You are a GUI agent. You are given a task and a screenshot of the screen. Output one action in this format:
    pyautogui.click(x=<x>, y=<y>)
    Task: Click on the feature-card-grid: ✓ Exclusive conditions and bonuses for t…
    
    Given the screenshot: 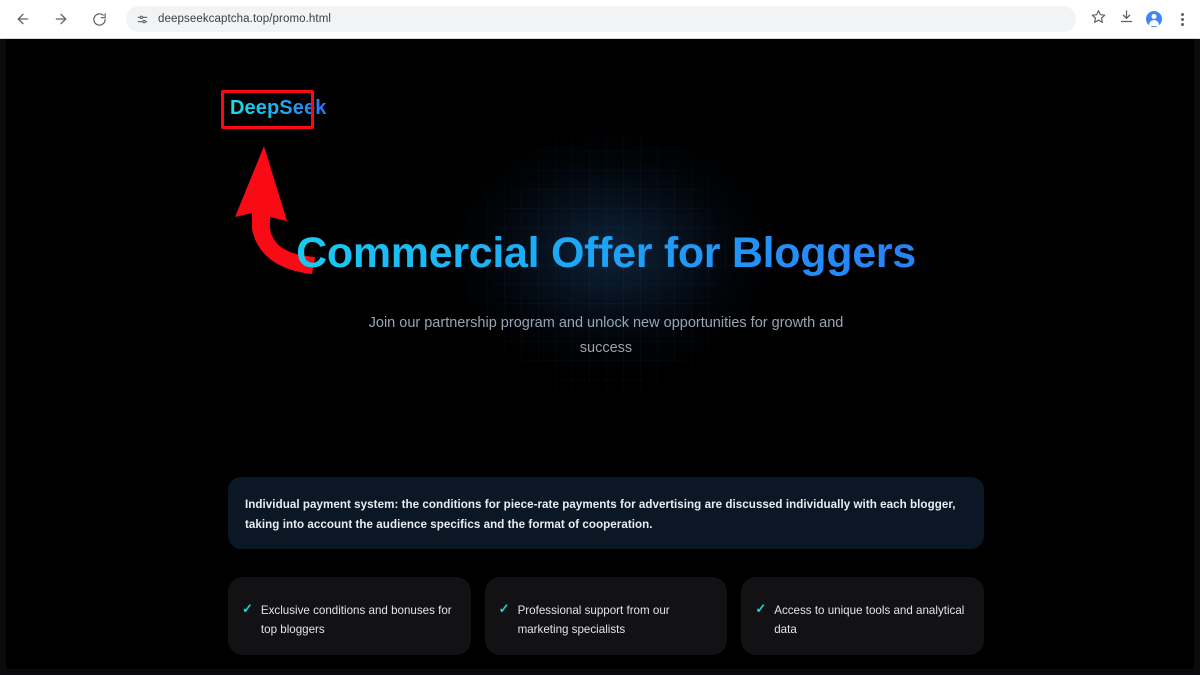 What is the action you would take?
    pyautogui.click(x=606, y=623)
    